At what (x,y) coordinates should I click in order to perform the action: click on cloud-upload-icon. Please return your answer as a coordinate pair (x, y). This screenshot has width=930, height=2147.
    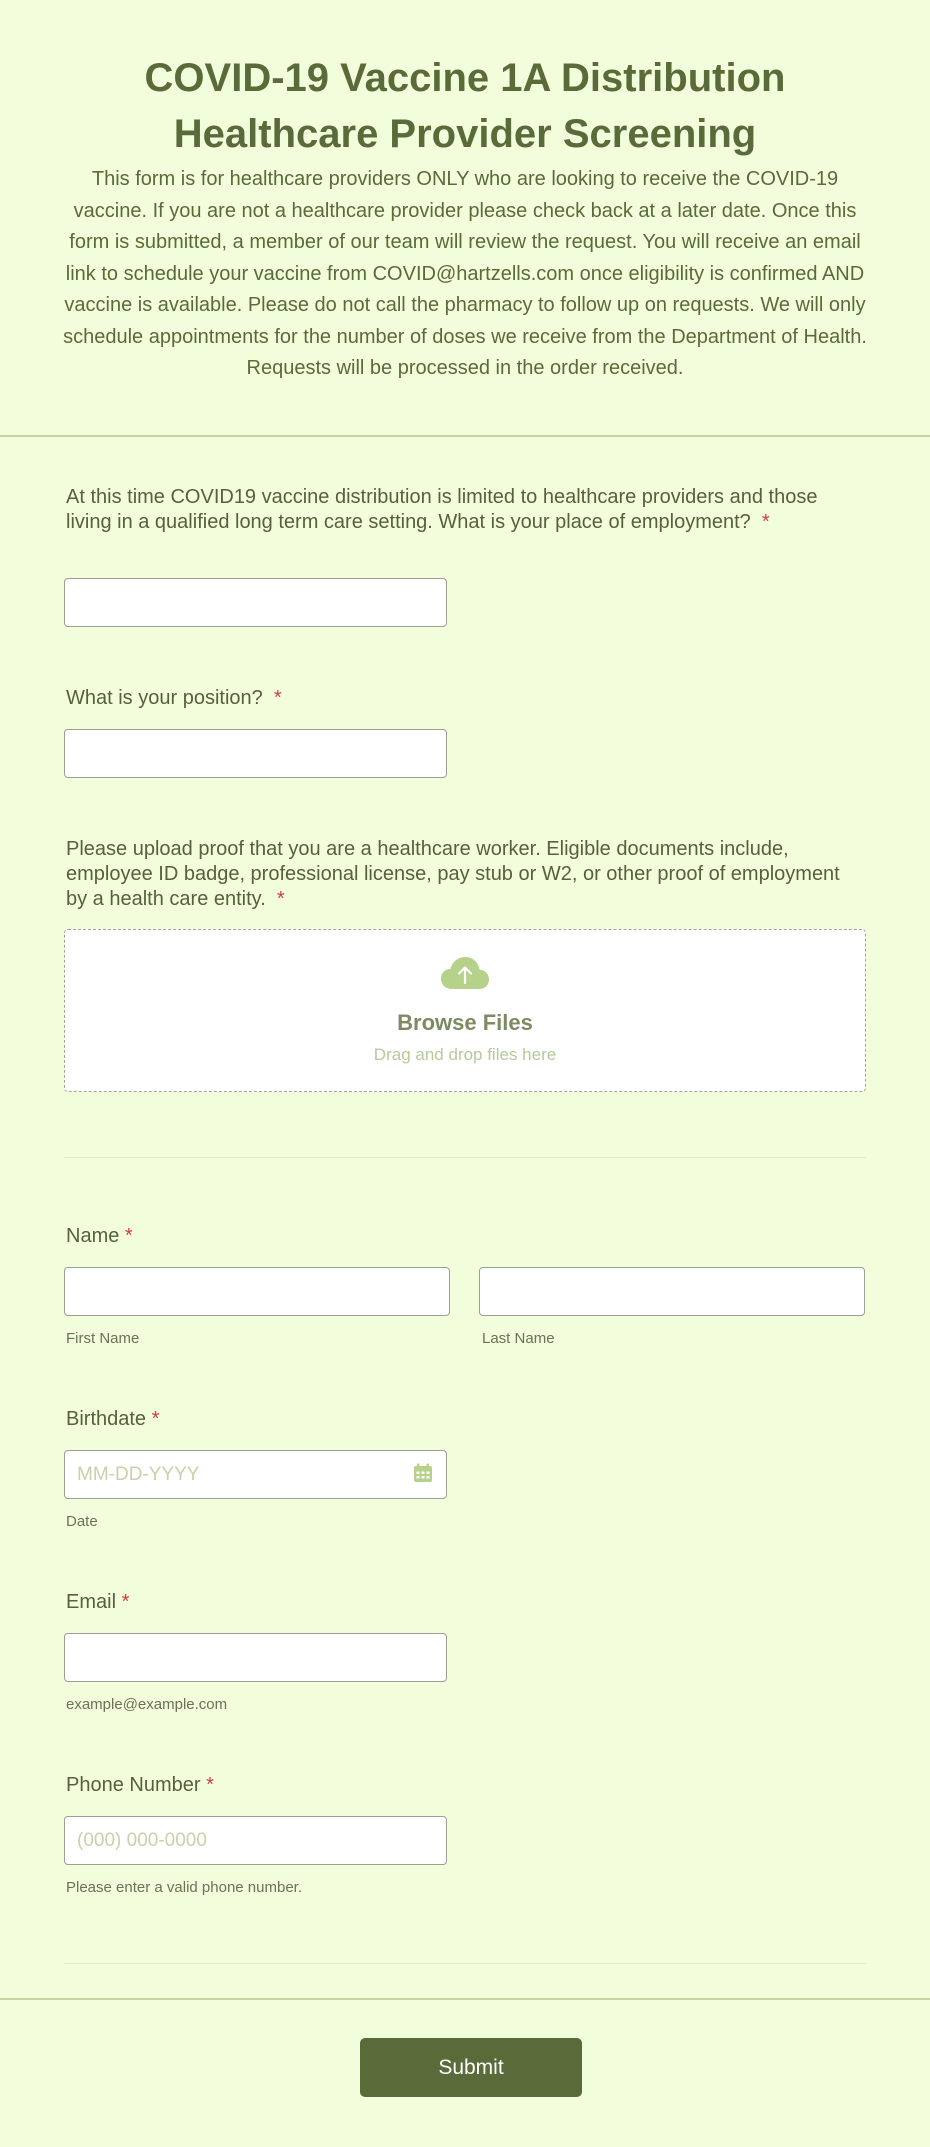
    Looking at the image, I should click on (465, 973).